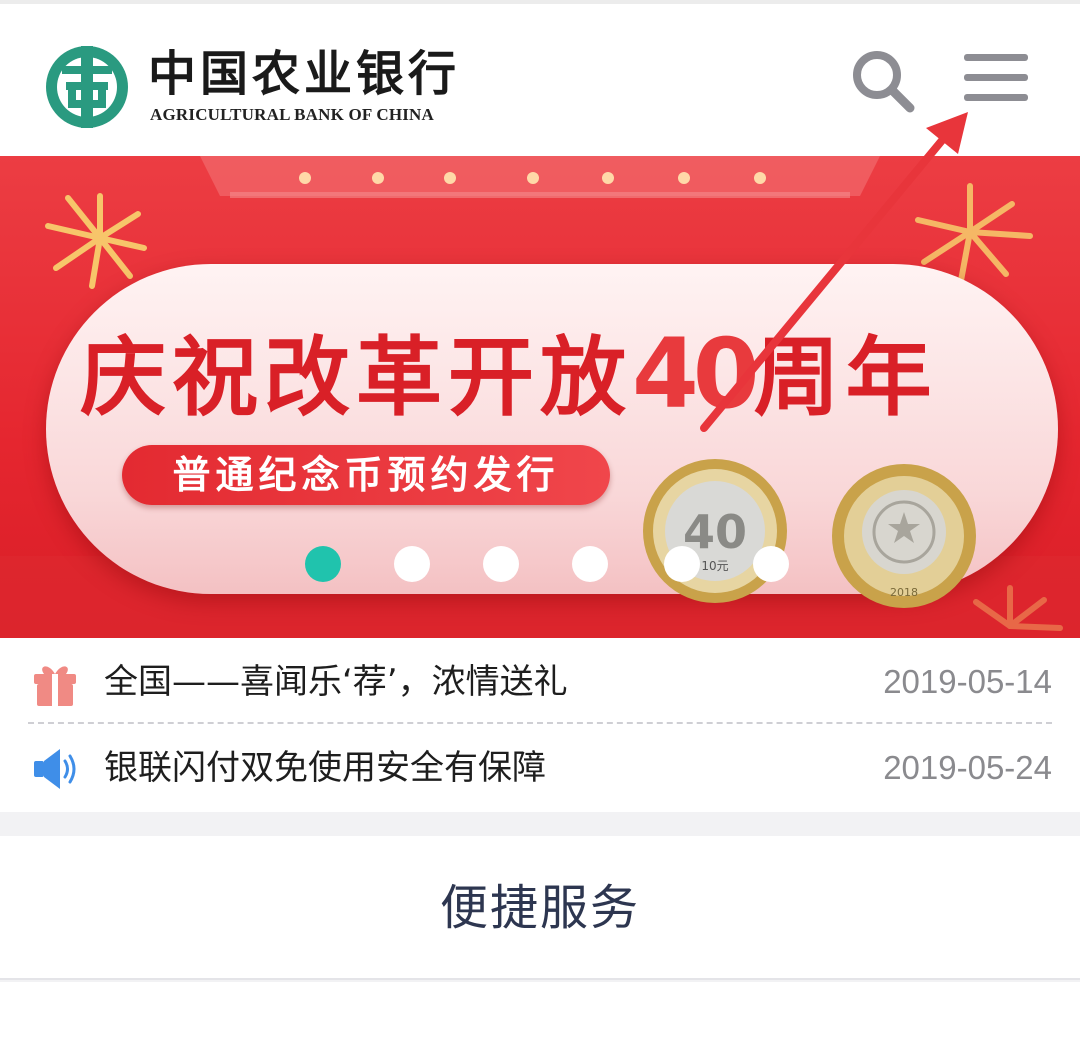 This screenshot has width=1080, height=1046. I want to click on search-icon, so click(883, 81).